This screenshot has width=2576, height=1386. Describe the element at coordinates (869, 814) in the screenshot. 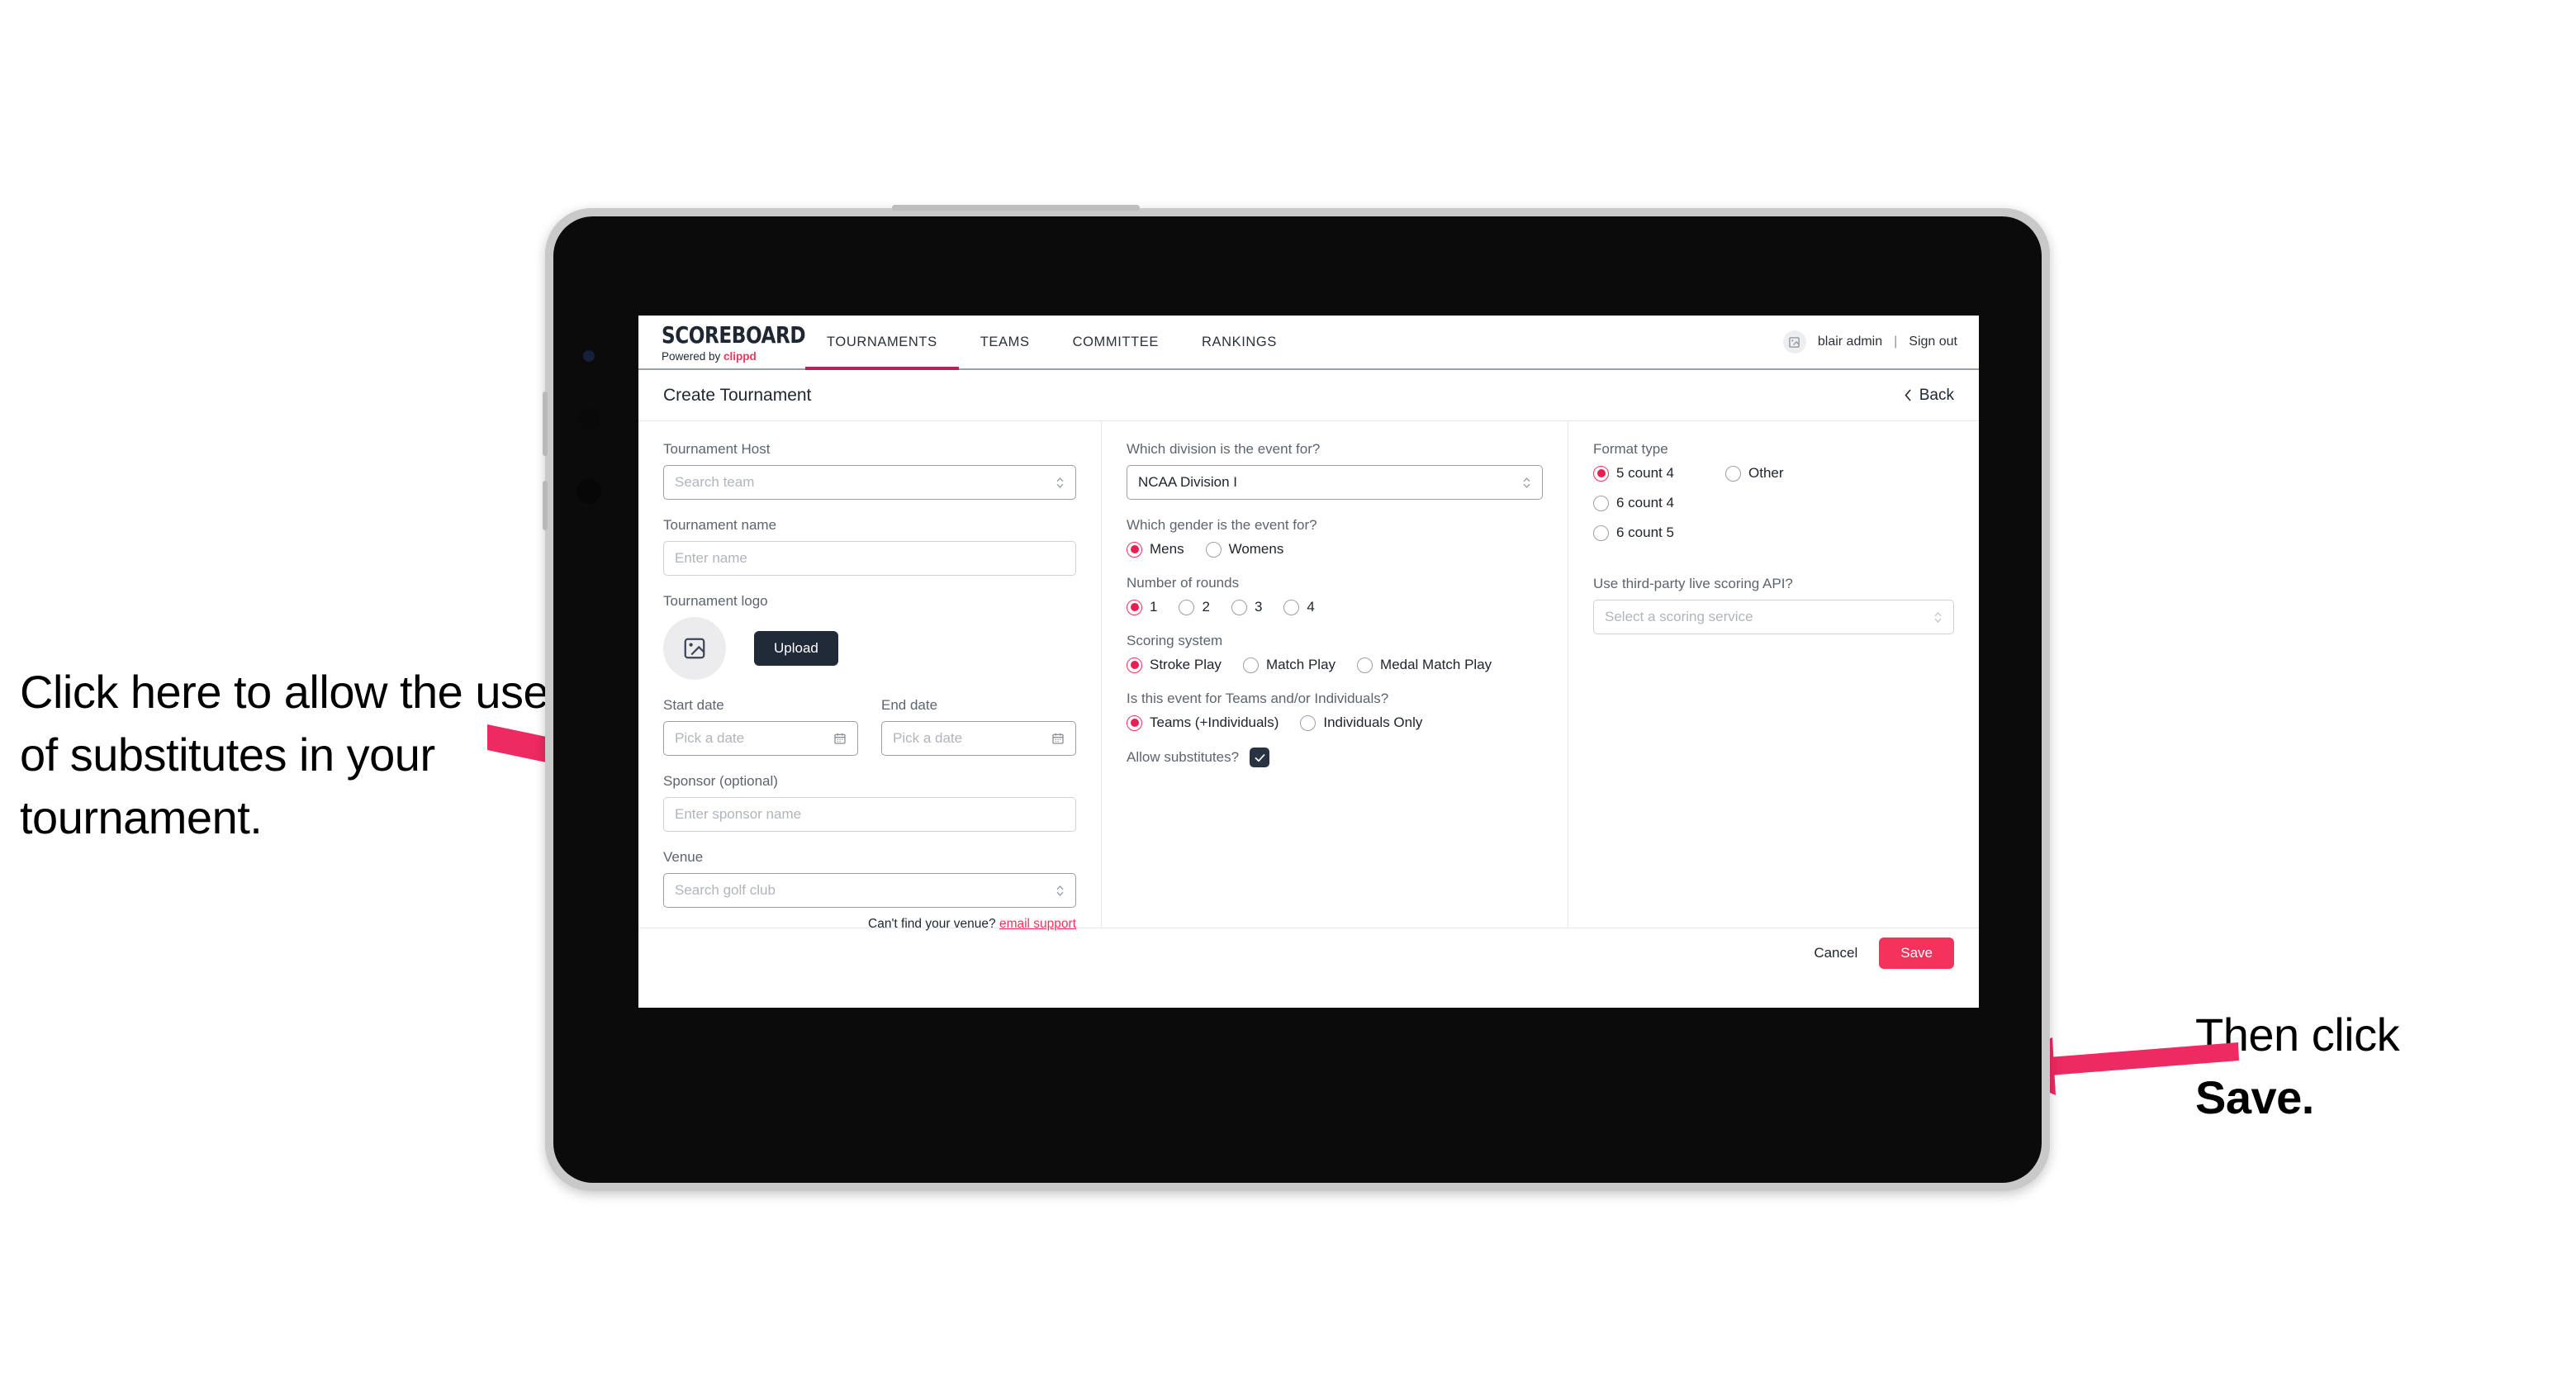

I see `sponsor-input: Enter sponsor name` at that location.